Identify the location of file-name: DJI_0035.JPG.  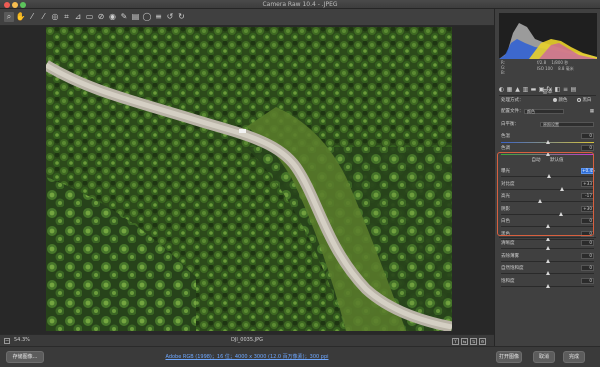
(247, 340).